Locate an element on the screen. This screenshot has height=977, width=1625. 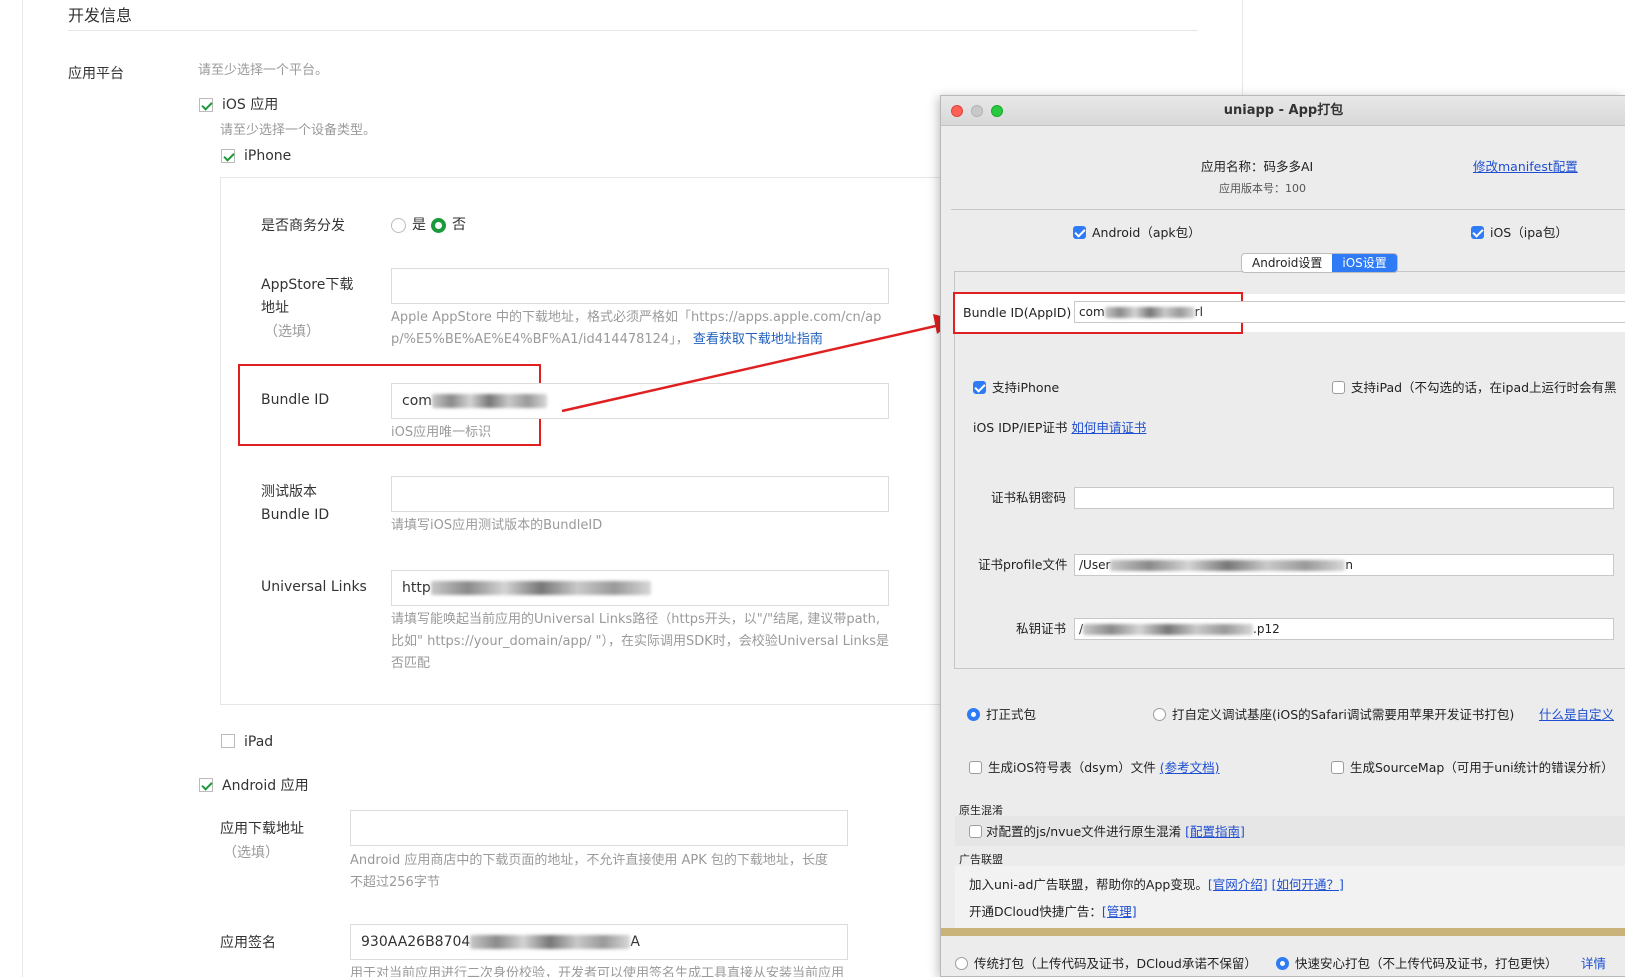
details-link: 详情 is located at coordinates (1593, 964).